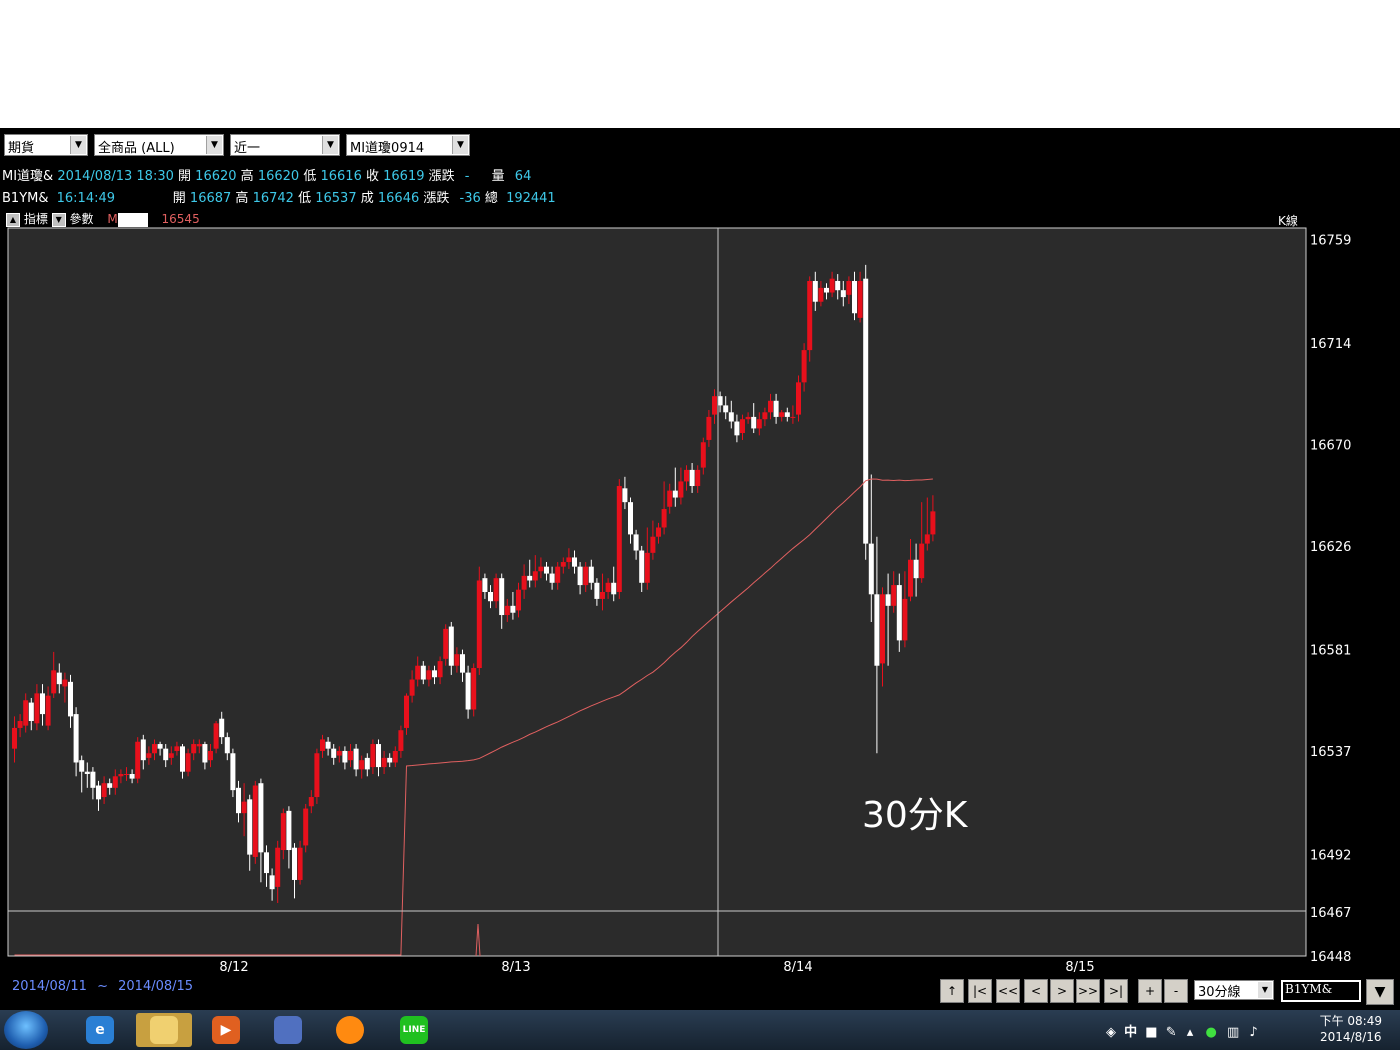 This screenshot has width=1400, height=1050. What do you see at coordinates (26, 1030) in the screenshot?
I see `start-button` at bounding box center [26, 1030].